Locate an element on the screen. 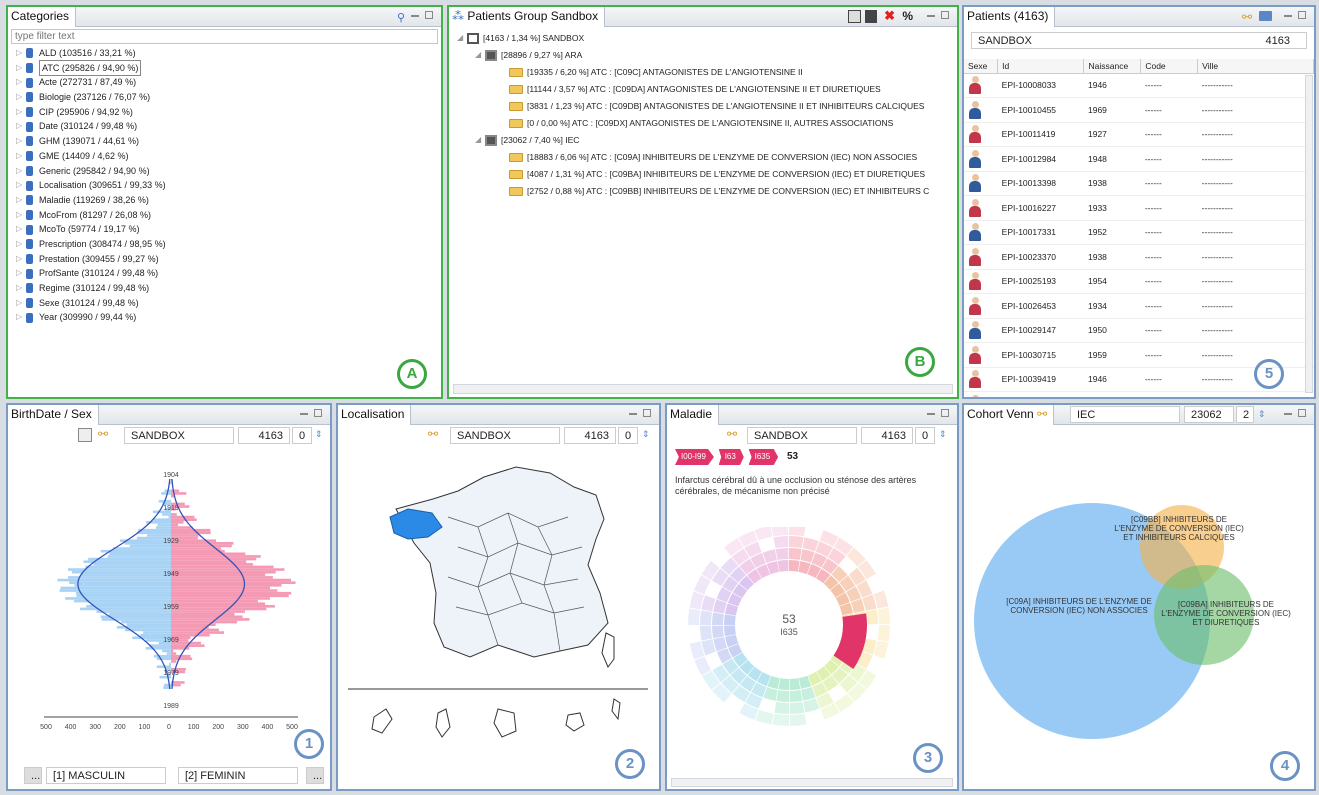 This screenshot has height=795, width=1319. table-row: EPI-10012984 1948 ------ ----------- is located at coordinates (1139, 159).